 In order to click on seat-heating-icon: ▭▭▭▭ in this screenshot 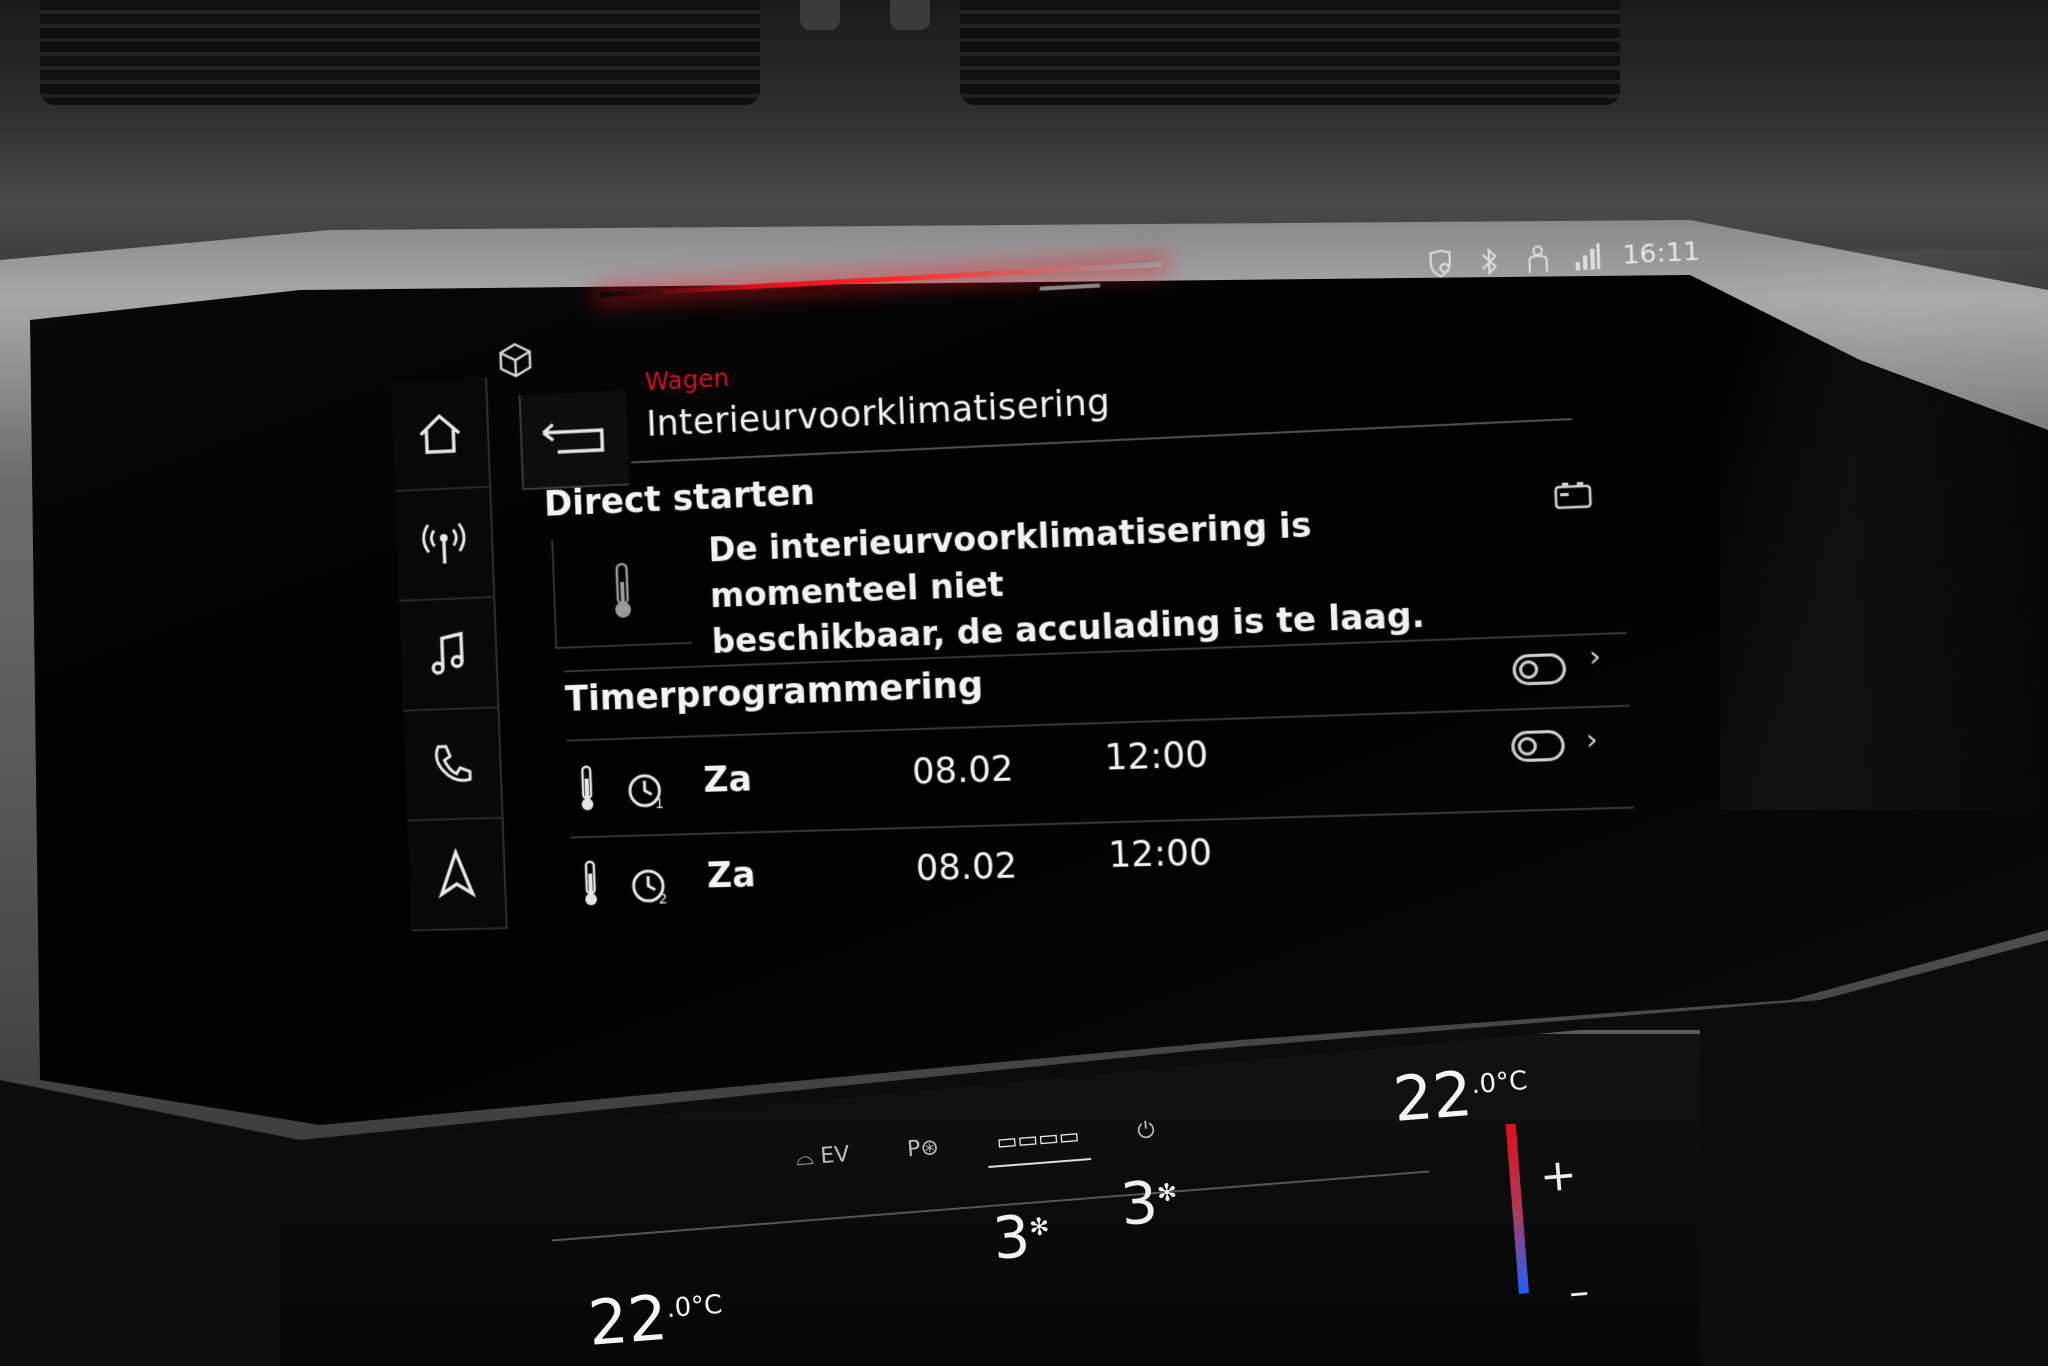, I will do `click(1038, 1139)`.